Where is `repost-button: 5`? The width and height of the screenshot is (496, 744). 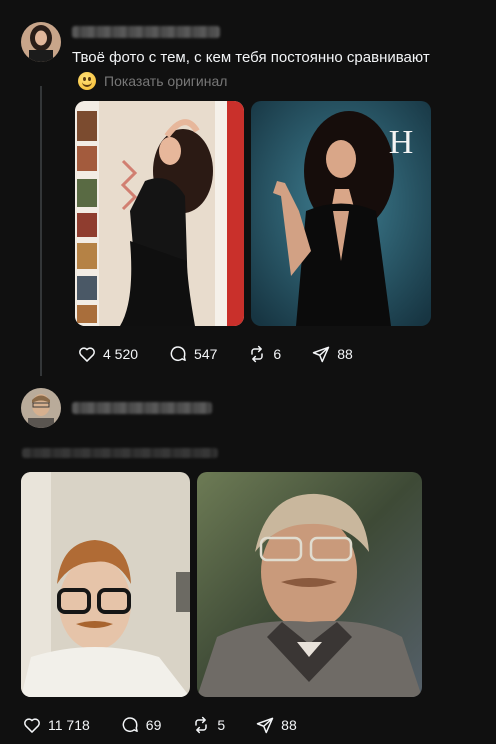 repost-button: 5 is located at coordinates (208, 725).